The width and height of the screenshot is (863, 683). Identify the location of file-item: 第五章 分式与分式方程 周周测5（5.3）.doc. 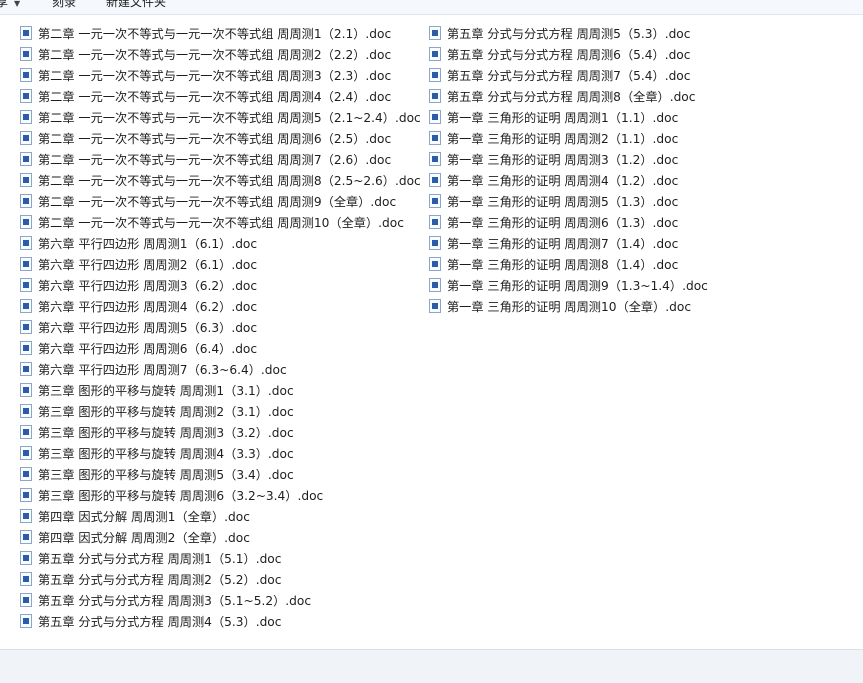
(568, 32).